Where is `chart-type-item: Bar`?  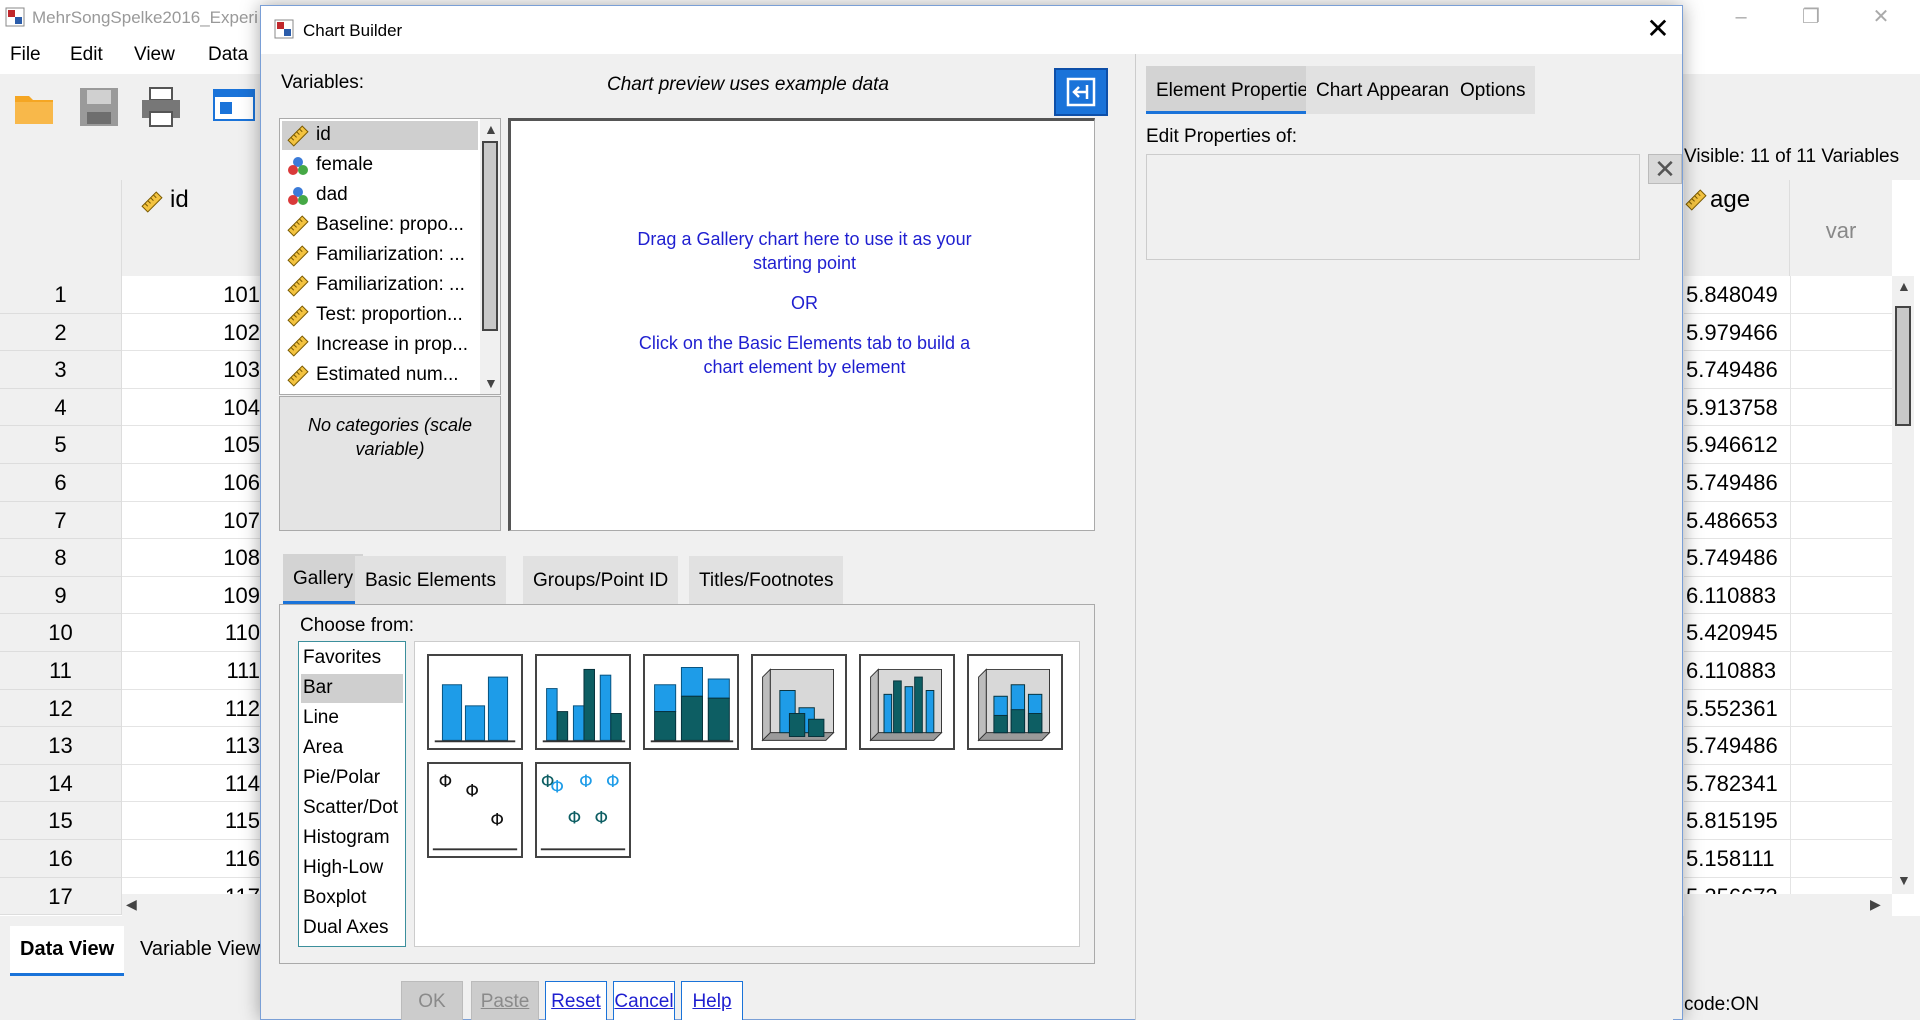 chart-type-item: Bar is located at coordinates (352, 688).